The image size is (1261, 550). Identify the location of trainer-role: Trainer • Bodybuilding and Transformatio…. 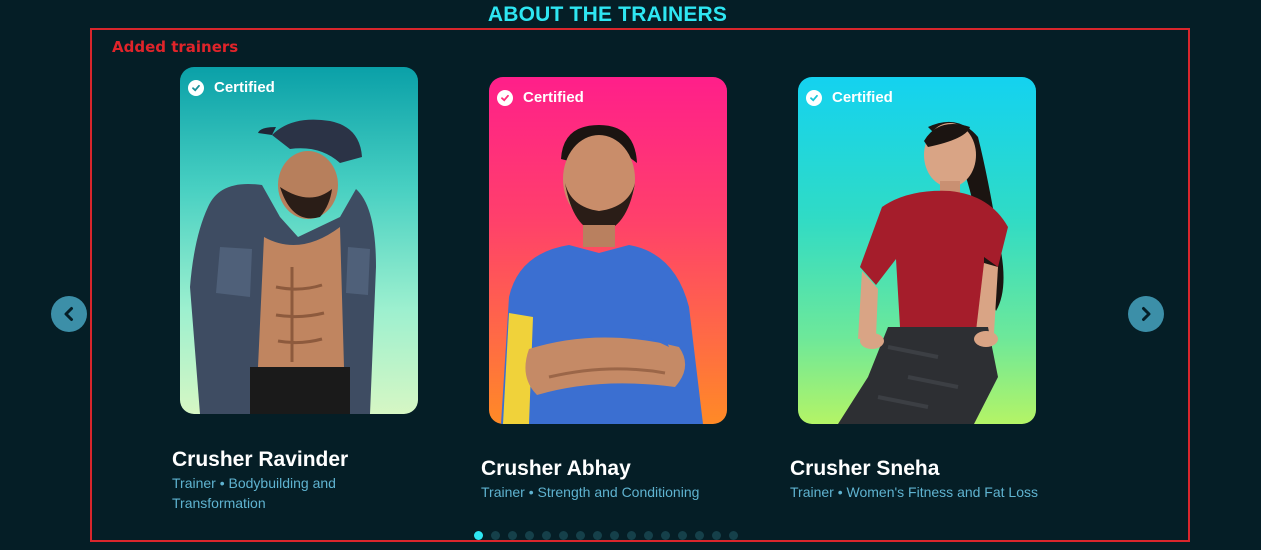
(254, 493).